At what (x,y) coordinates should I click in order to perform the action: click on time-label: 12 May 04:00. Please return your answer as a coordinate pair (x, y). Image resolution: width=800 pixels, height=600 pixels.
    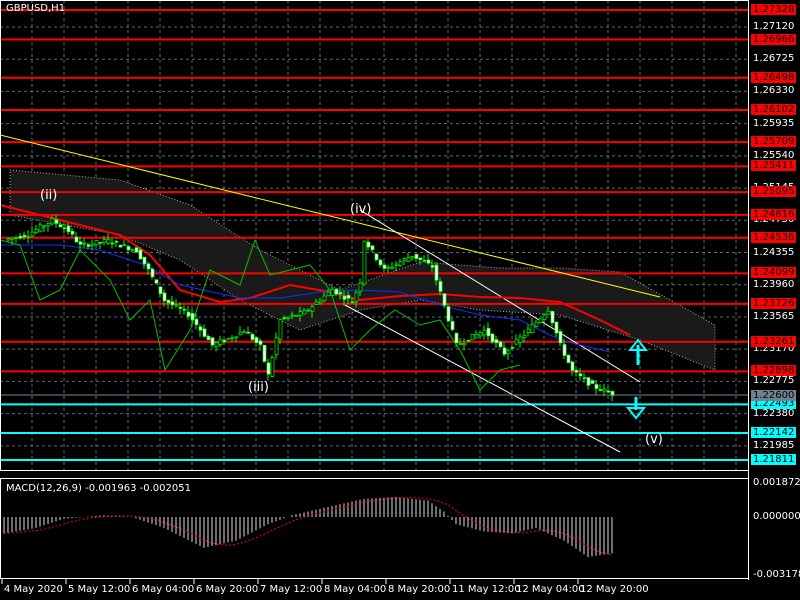
    Looking at the image, I should click on (550, 589).